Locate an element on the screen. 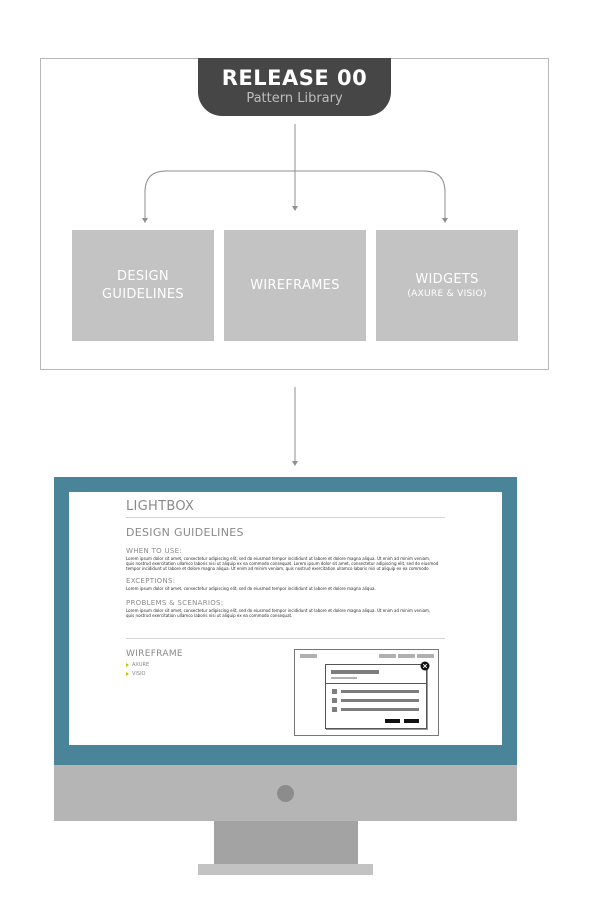  design-guidelines-box: DESIGN GUIDELINES is located at coordinates (143, 285).